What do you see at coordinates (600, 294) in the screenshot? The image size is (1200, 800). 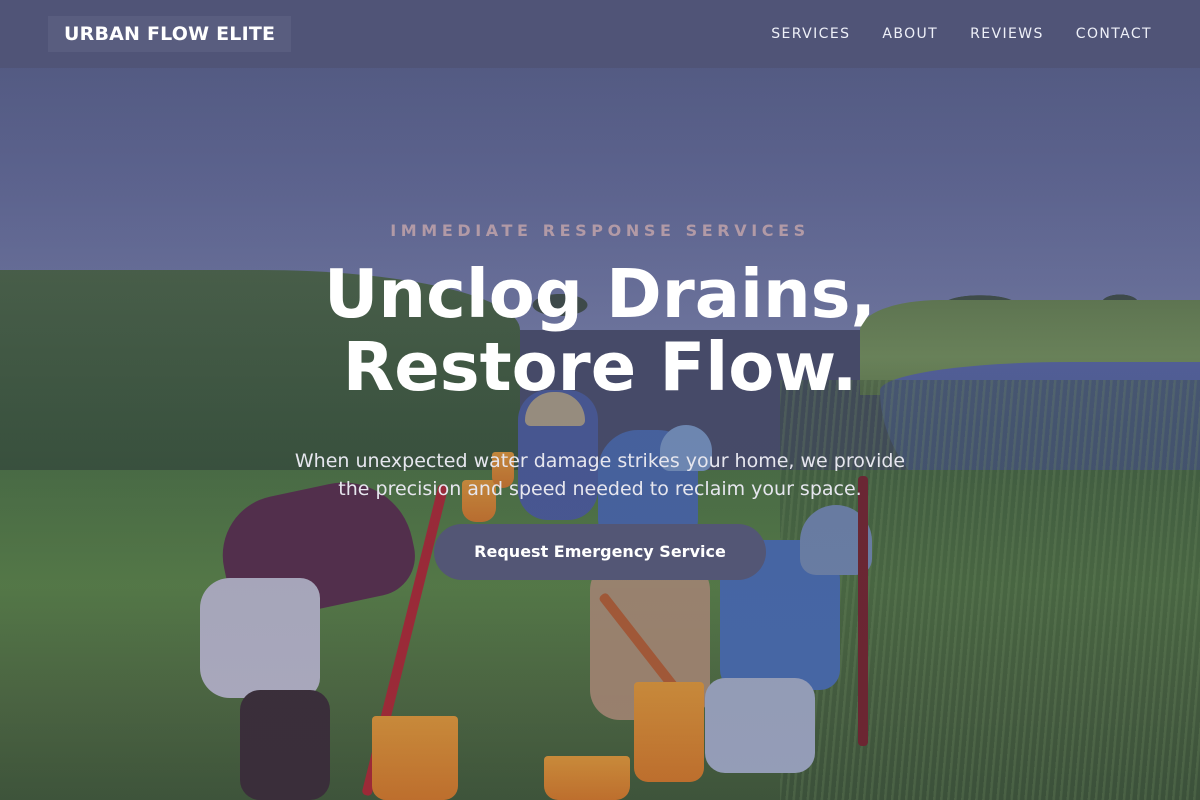 I see `hero-headline-line1: Unclog Drains,` at bounding box center [600, 294].